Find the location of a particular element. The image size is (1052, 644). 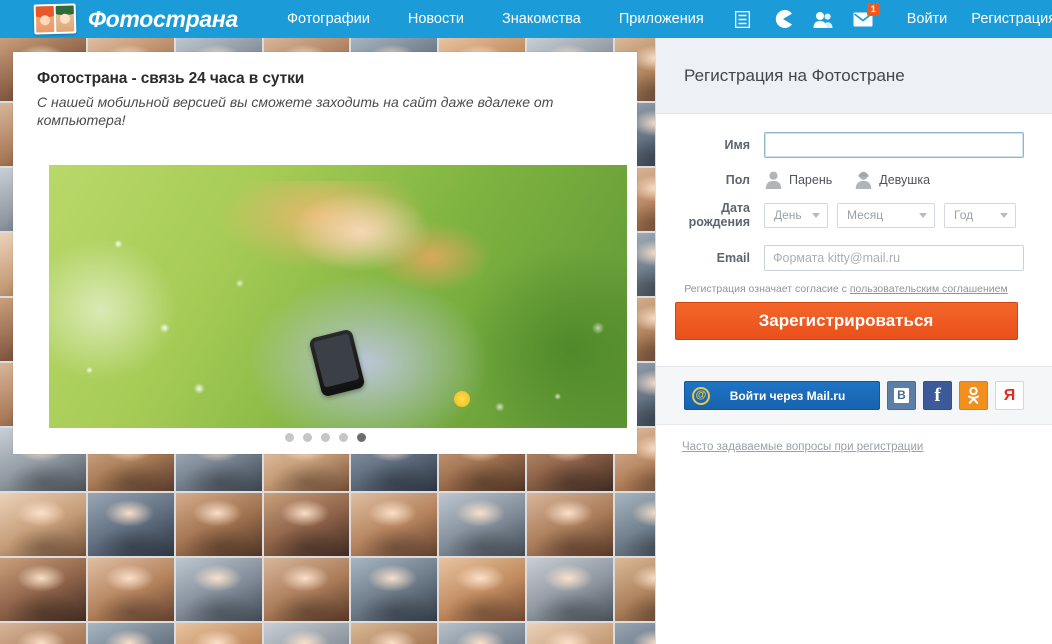

field-row-name: Имя is located at coordinates (846, 145).